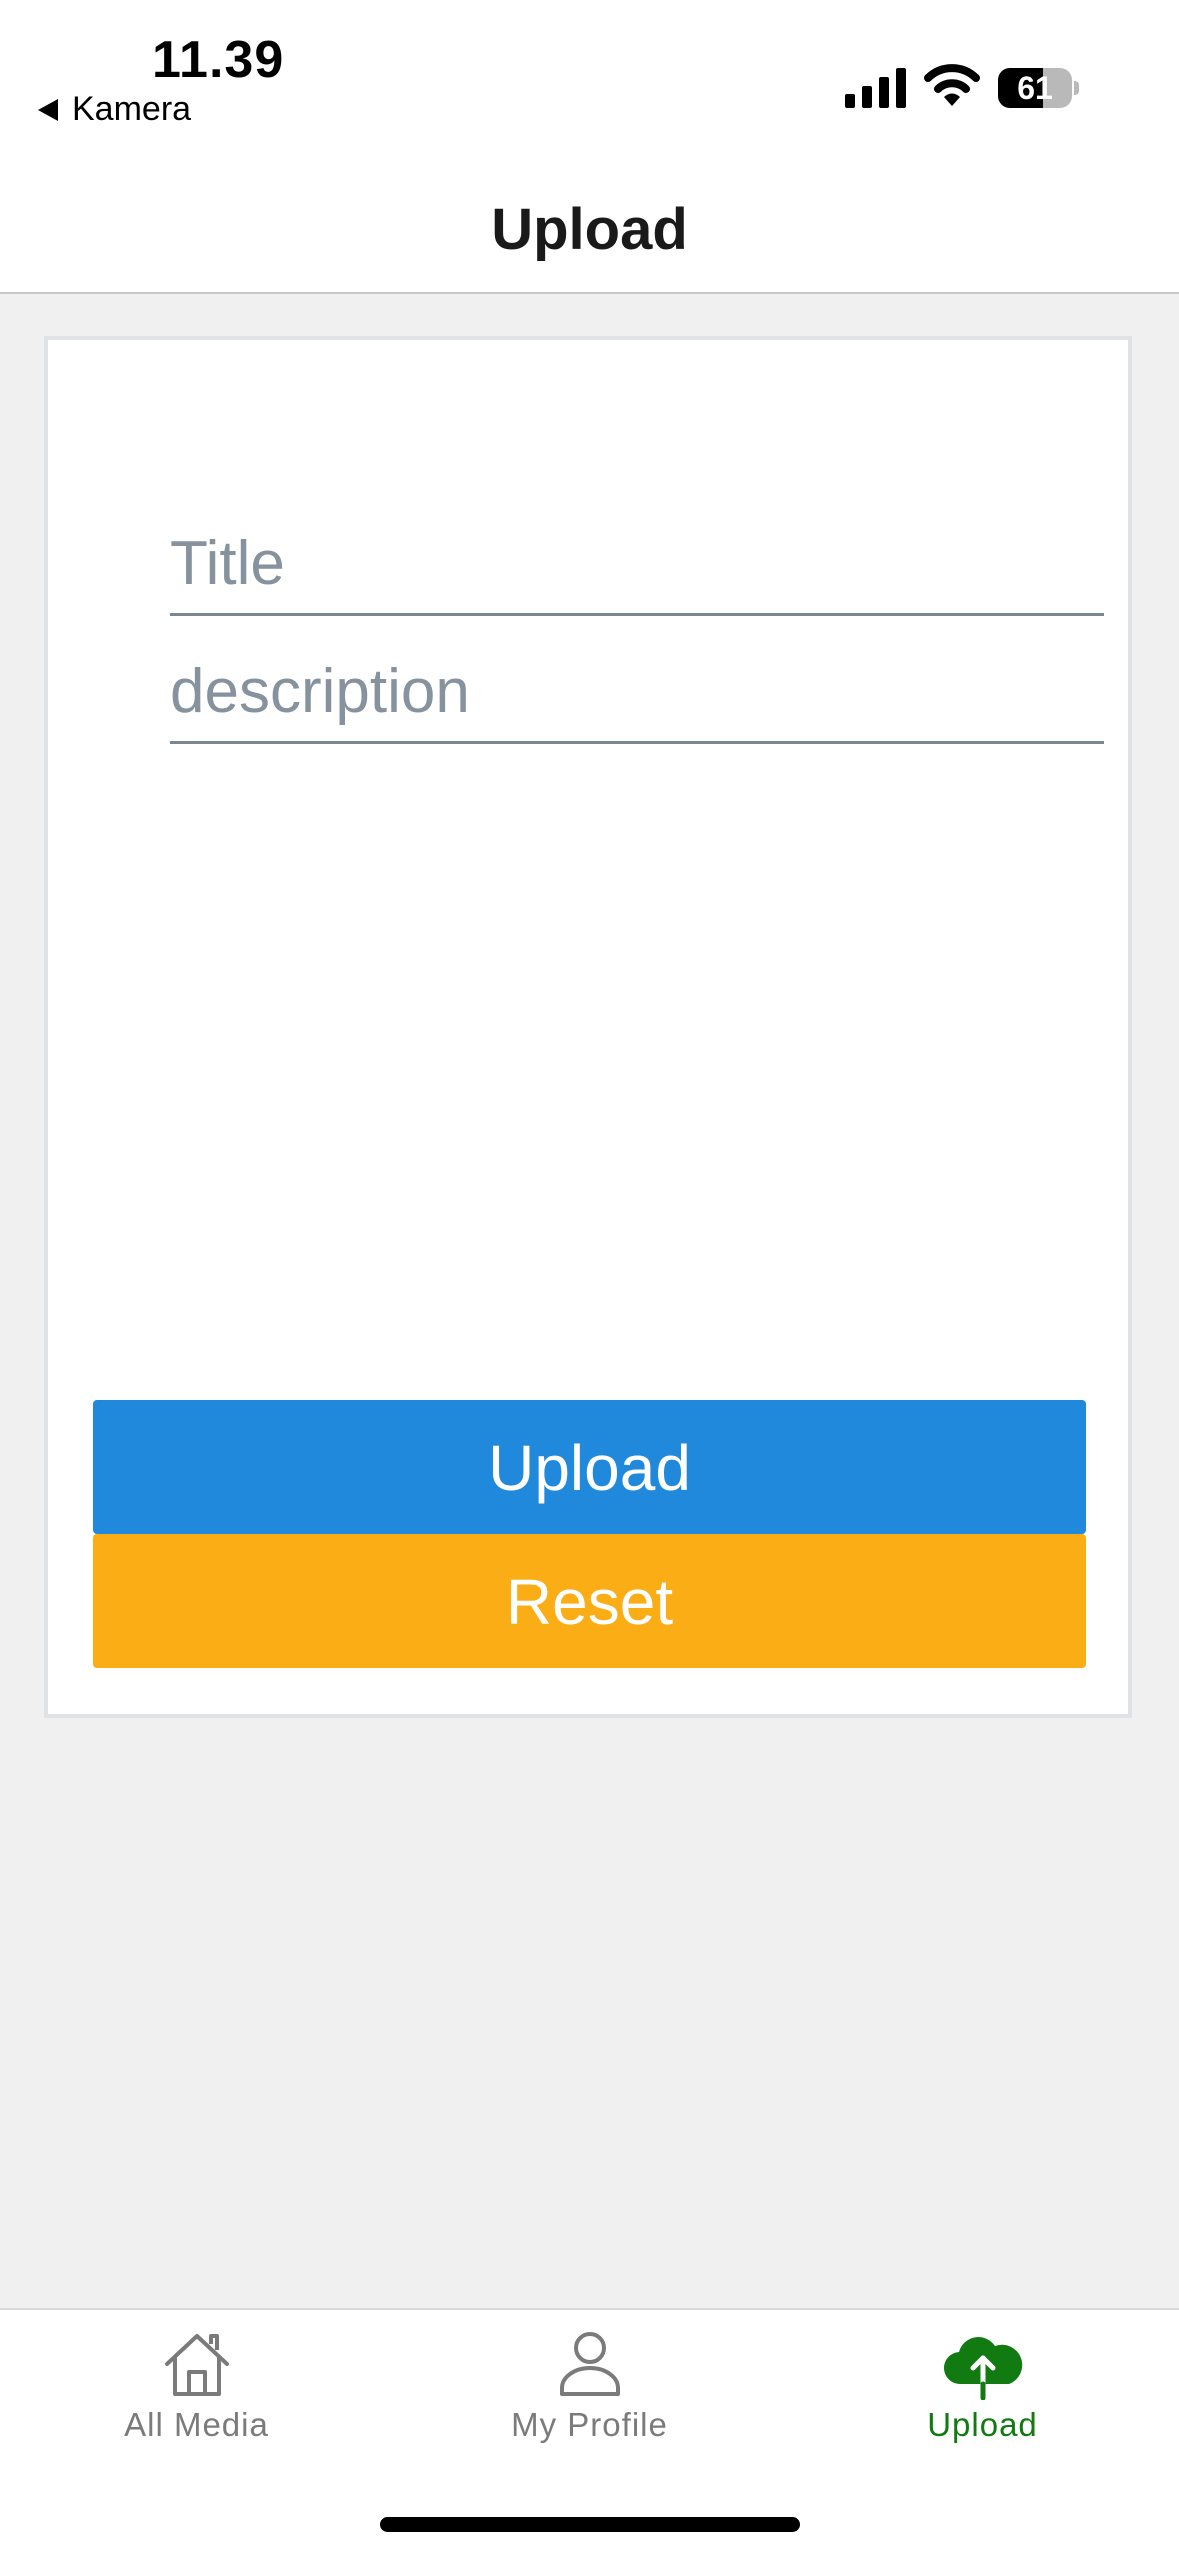 The width and height of the screenshot is (1179, 2556). I want to click on battery-percentage: 61, so click(1035, 88).